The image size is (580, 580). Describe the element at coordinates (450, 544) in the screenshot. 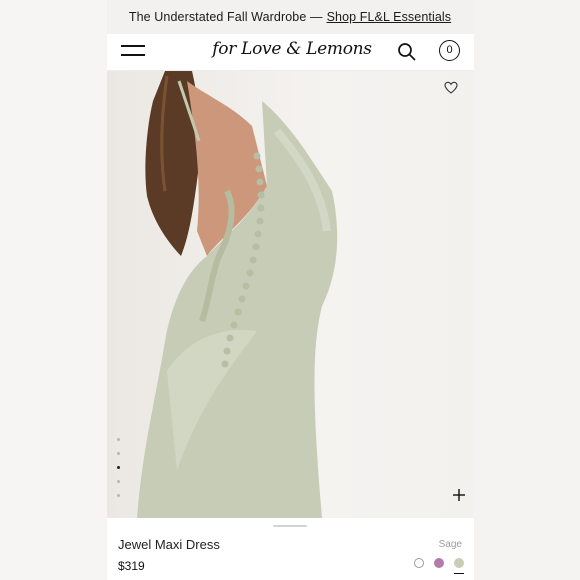

I see `color-label: Sage` at that location.